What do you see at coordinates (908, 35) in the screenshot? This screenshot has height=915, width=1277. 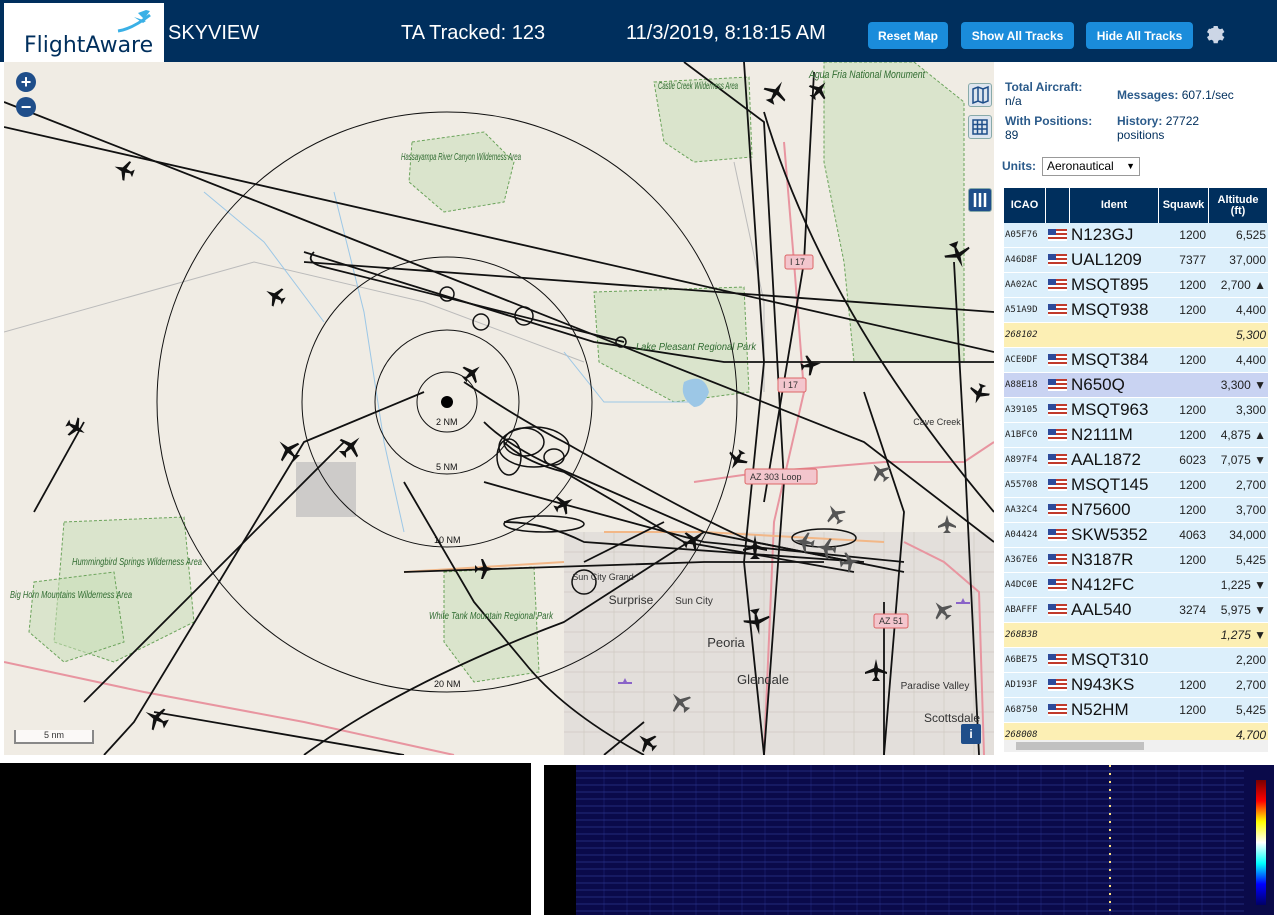 I see `reset-map-button: Reset Map` at bounding box center [908, 35].